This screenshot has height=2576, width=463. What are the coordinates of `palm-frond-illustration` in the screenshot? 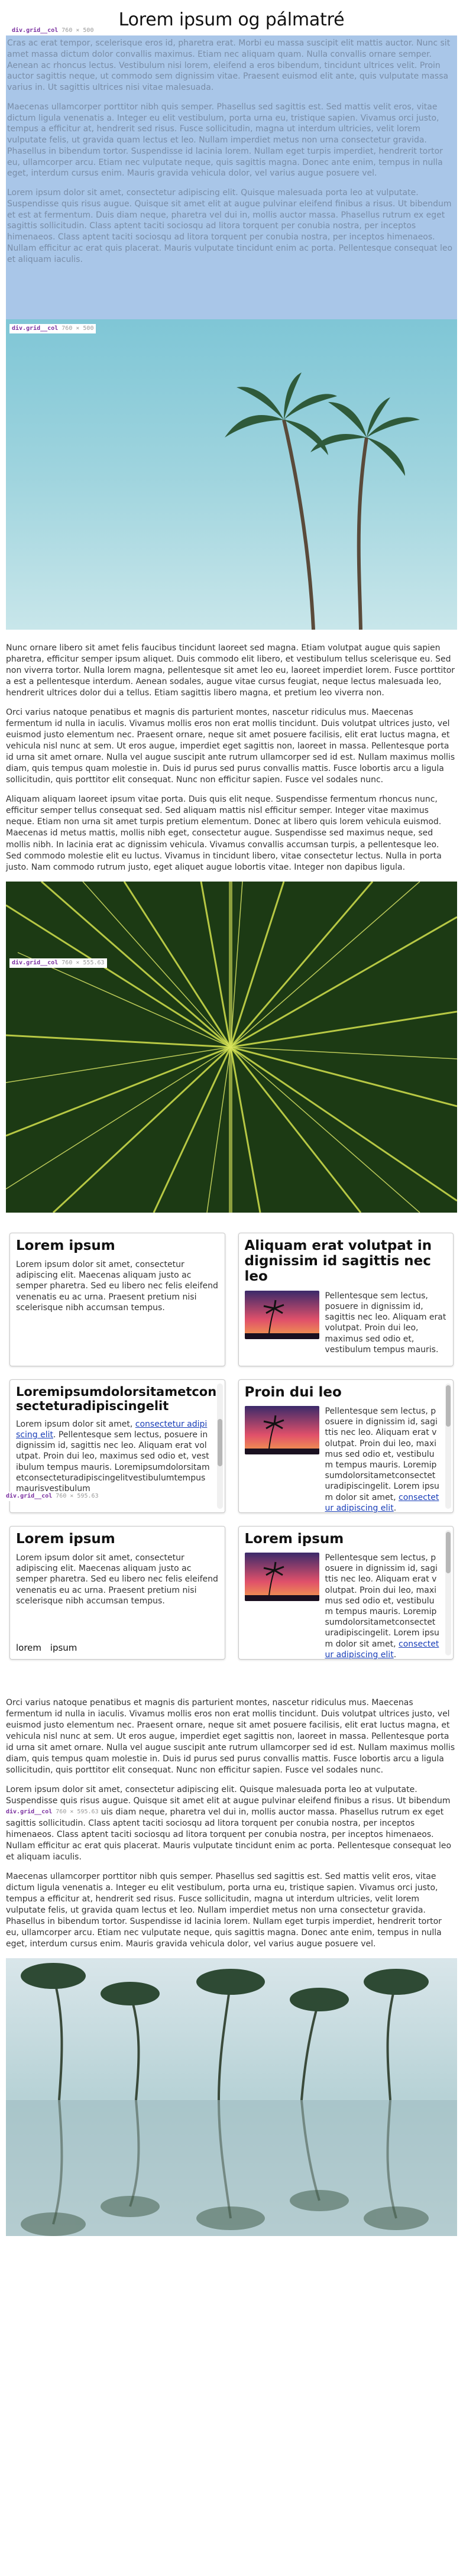 It's located at (231, 1047).